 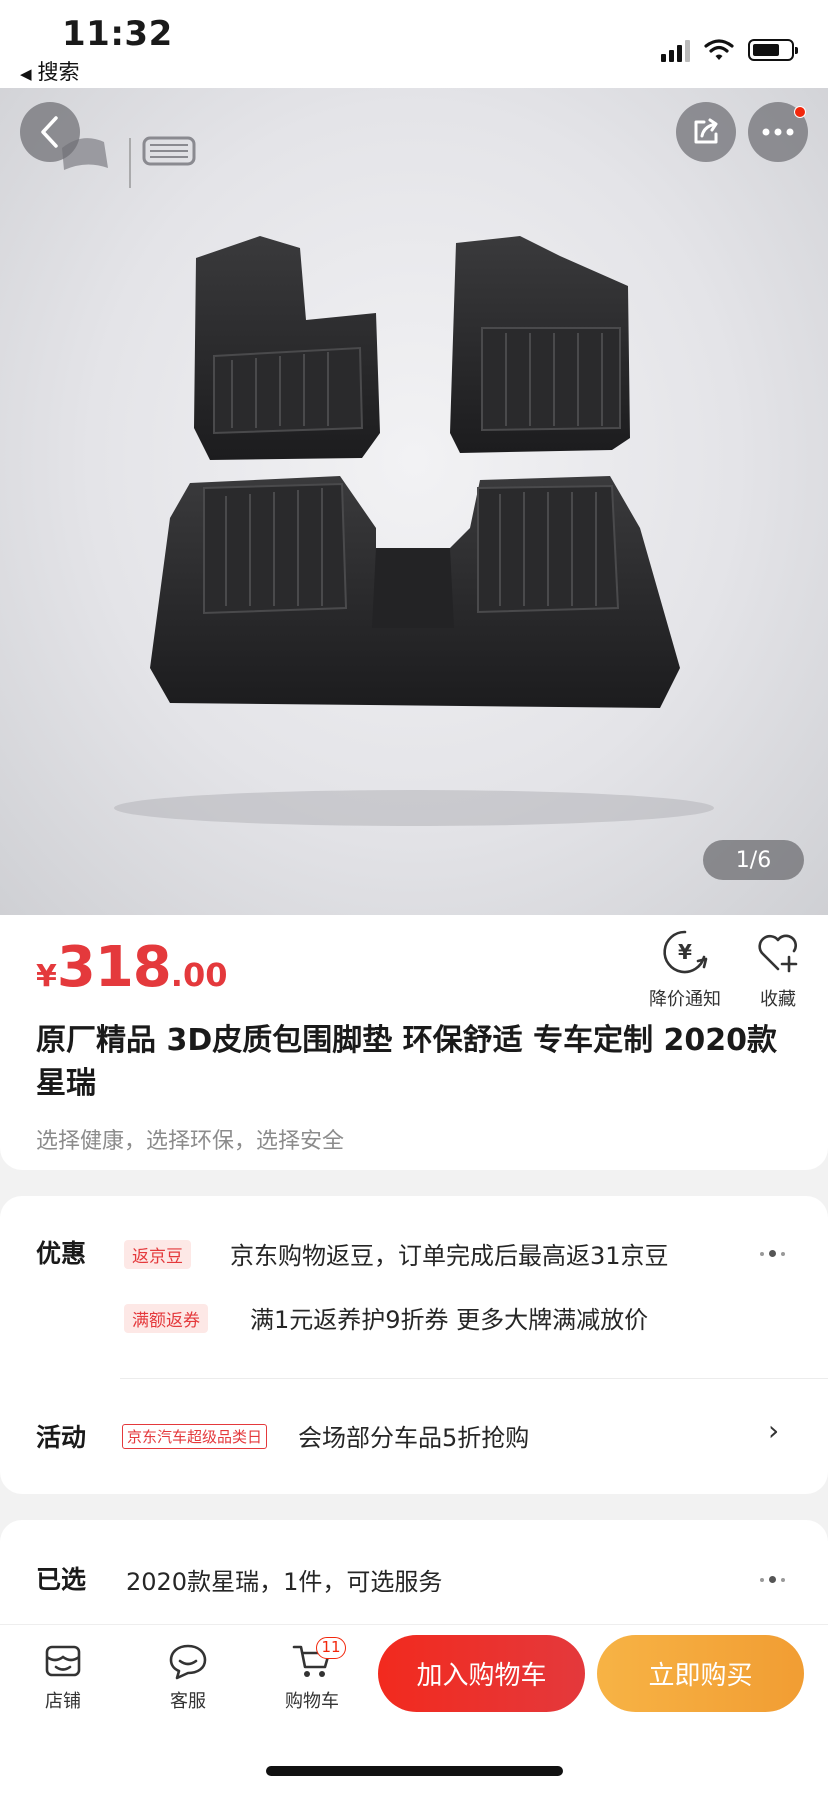 I want to click on store-label: 店铺, so click(x=63, y=1701).